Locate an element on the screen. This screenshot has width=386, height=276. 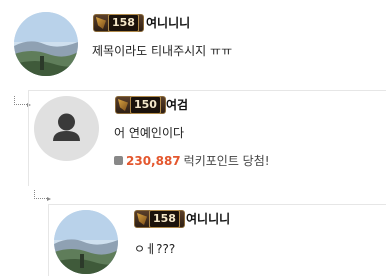
level-badge: 150 is located at coordinates (140, 105).